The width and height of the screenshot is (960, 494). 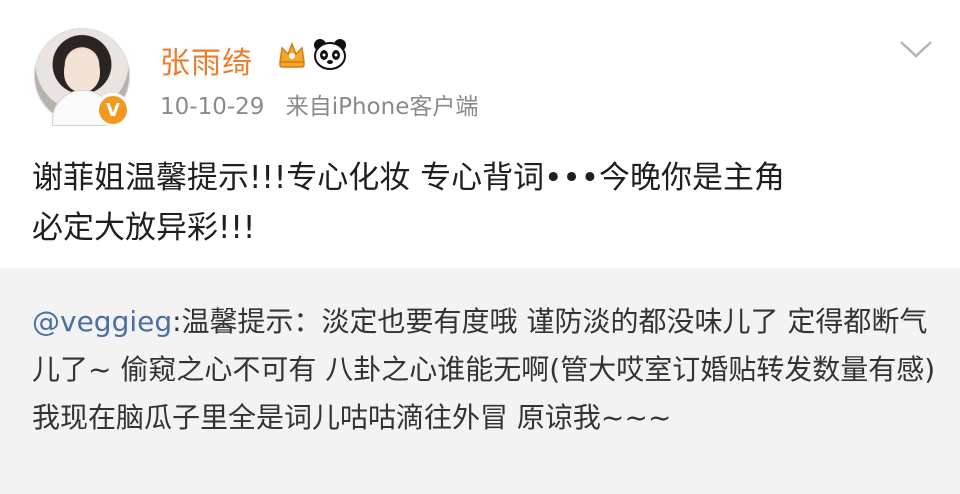 I want to click on panda-icon, so click(x=330, y=54).